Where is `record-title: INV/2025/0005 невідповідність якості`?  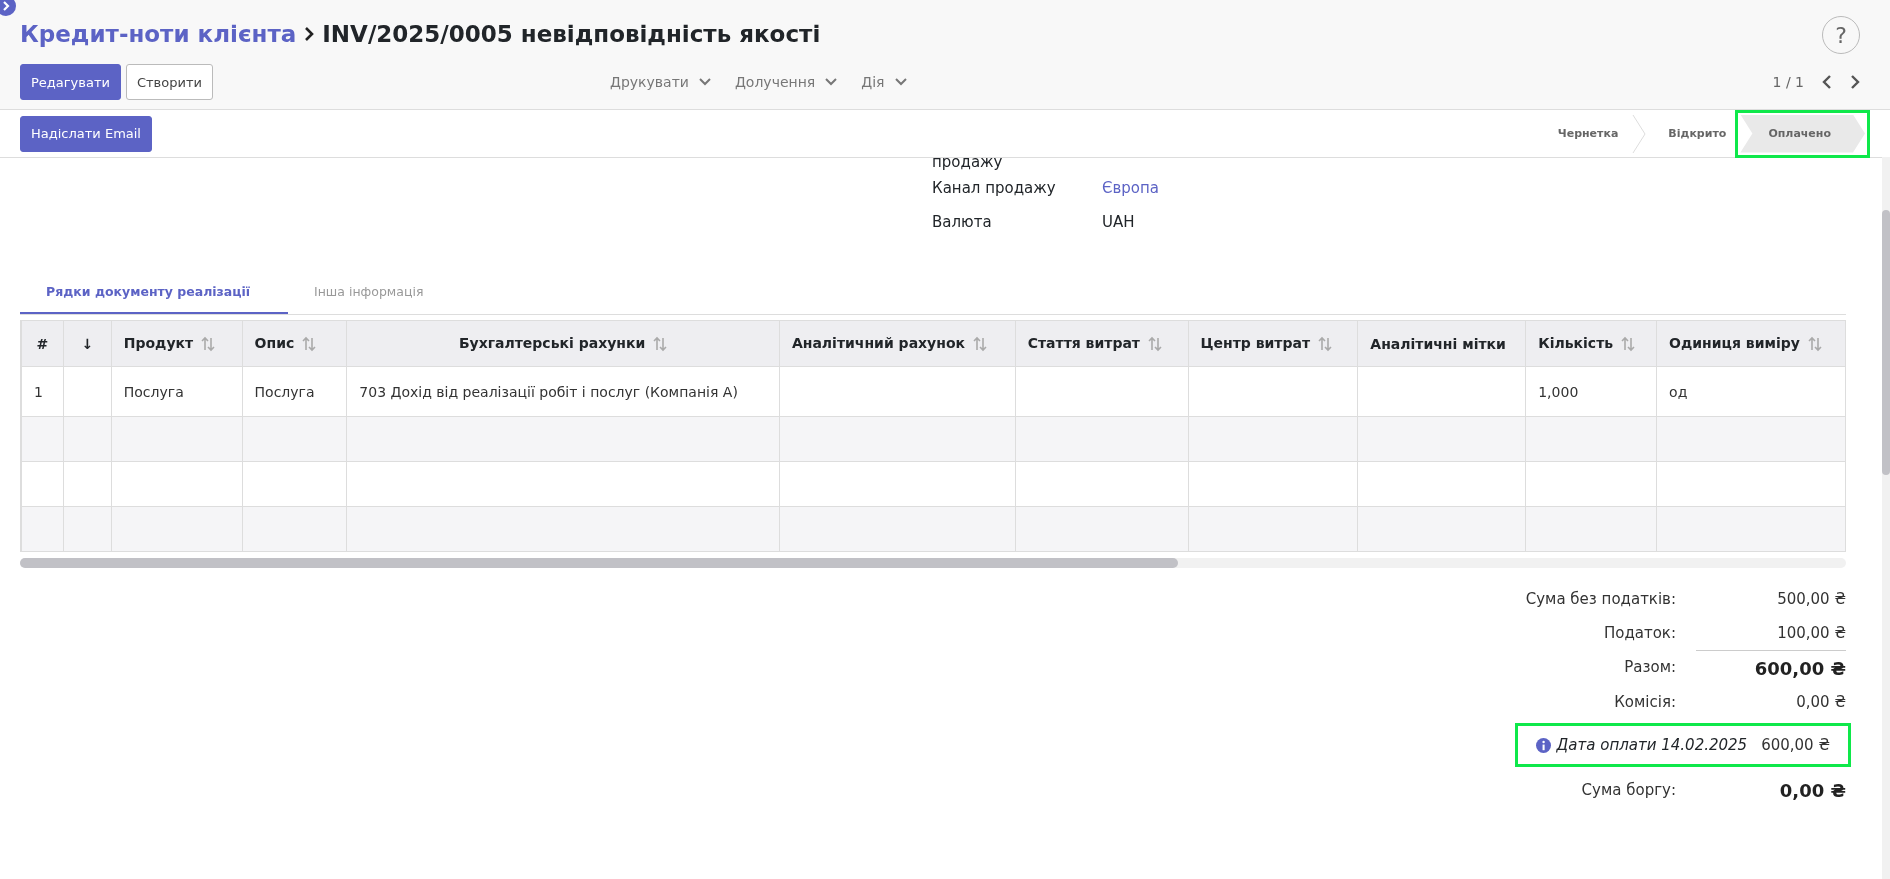
record-title: INV/2025/0005 невідповідність якості is located at coordinates (571, 34).